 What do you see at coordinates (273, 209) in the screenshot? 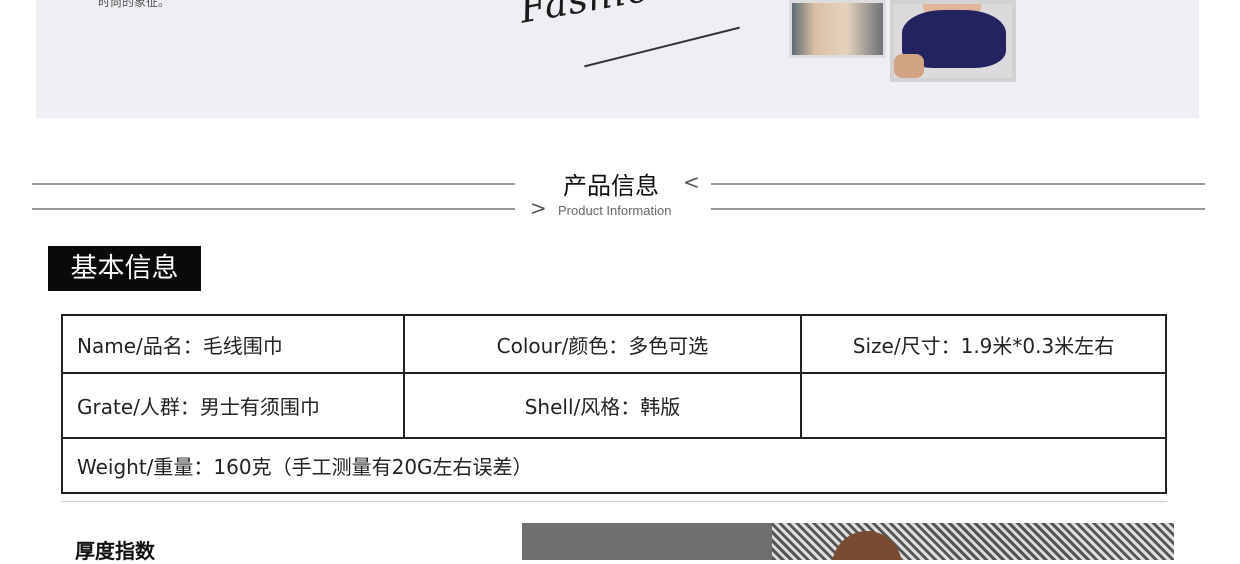
I see `heading-line-bottom-left` at bounding box center [273, 209].